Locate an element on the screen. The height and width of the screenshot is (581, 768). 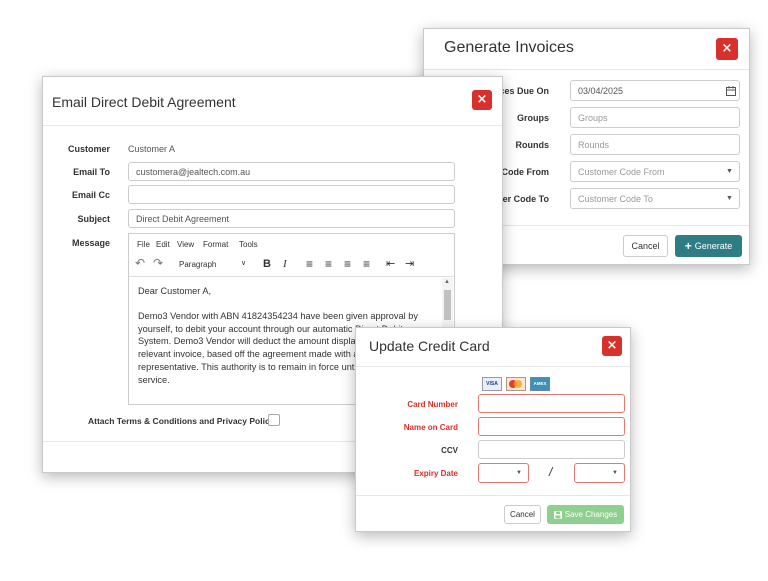
body-line is located at coordinates (284, 304).